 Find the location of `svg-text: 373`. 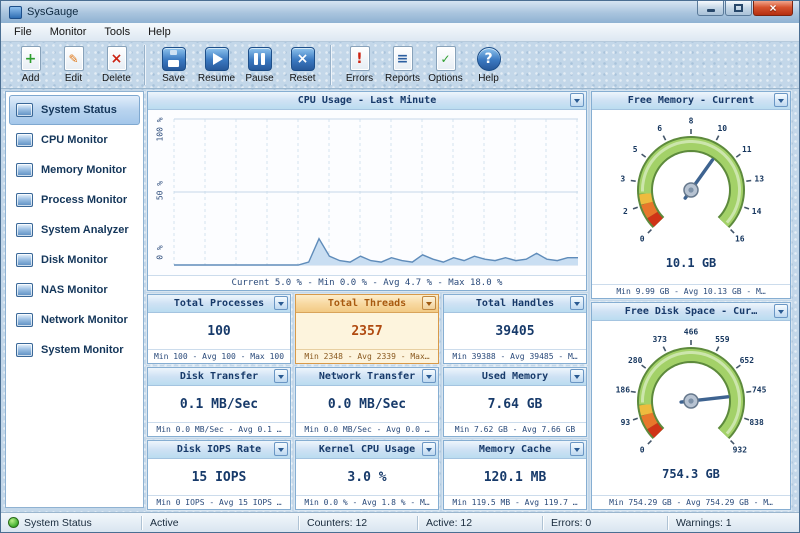

svg-text: 373 is located at coordinates (659, 339).